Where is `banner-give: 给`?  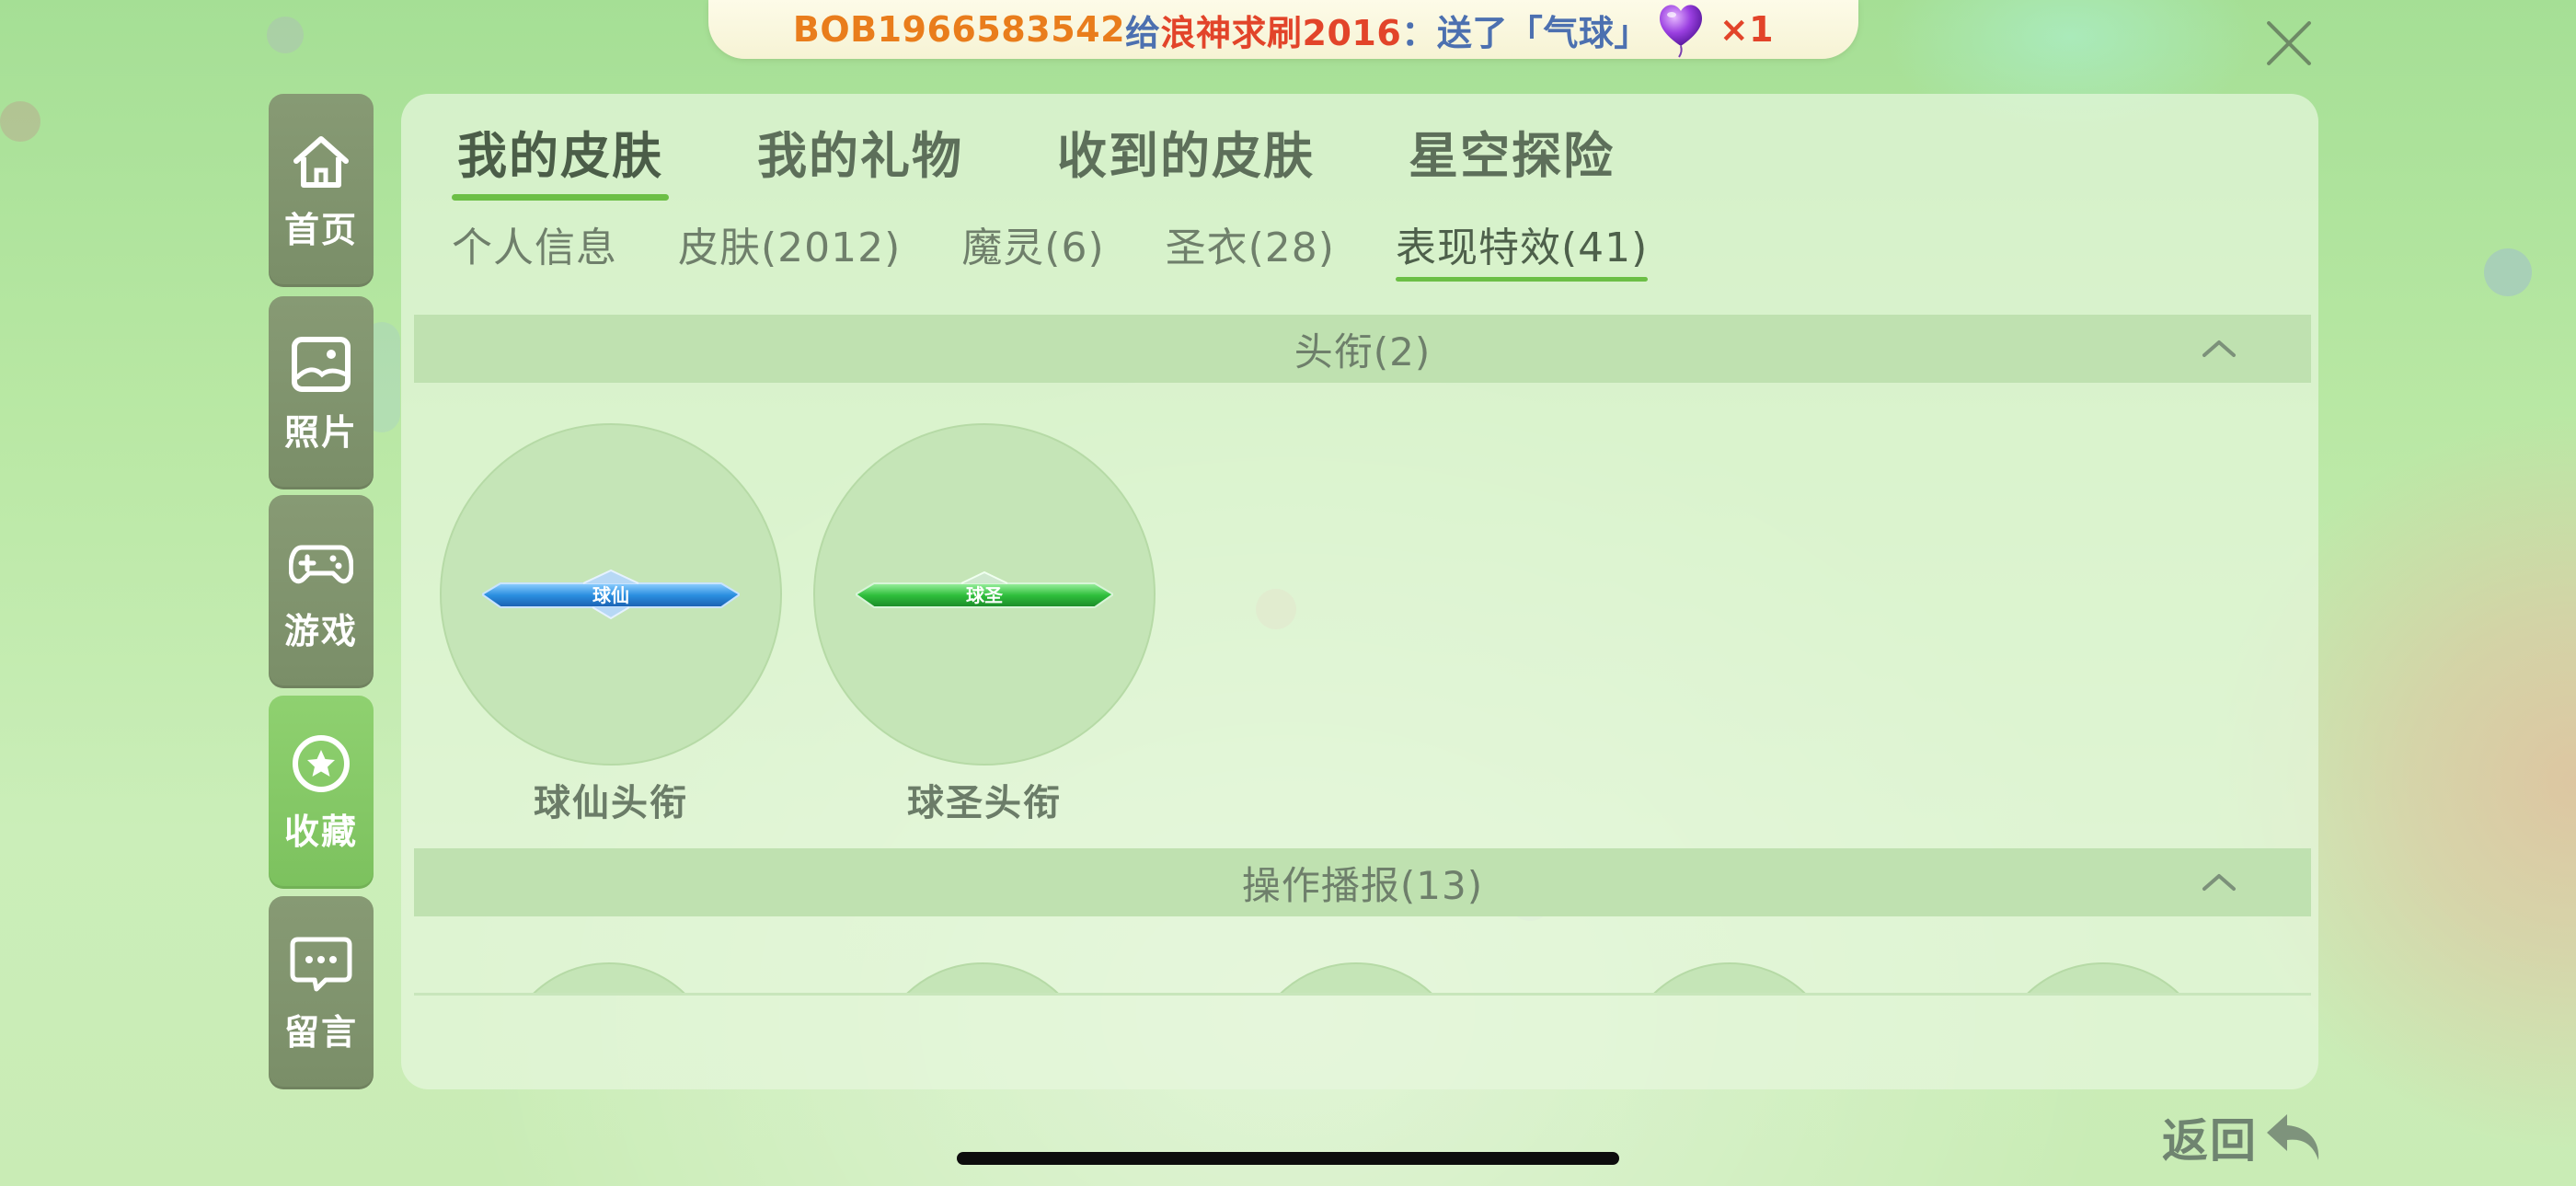 banner-give: 给 is located at coordinates (1143, 32).